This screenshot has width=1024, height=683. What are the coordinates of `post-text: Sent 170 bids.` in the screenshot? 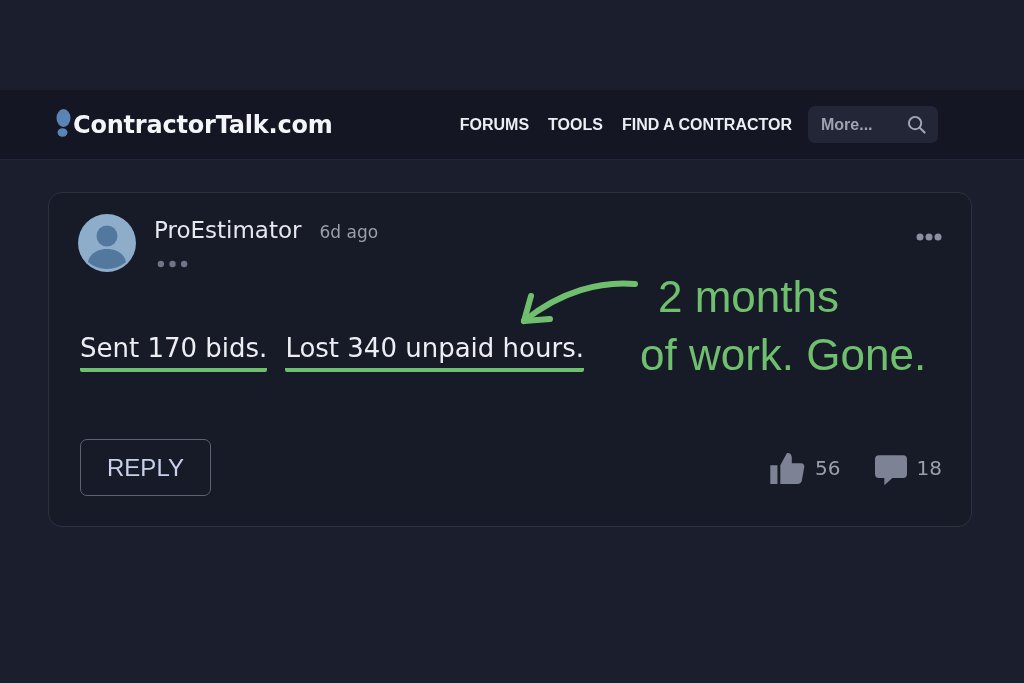 It's located at (174, 352).